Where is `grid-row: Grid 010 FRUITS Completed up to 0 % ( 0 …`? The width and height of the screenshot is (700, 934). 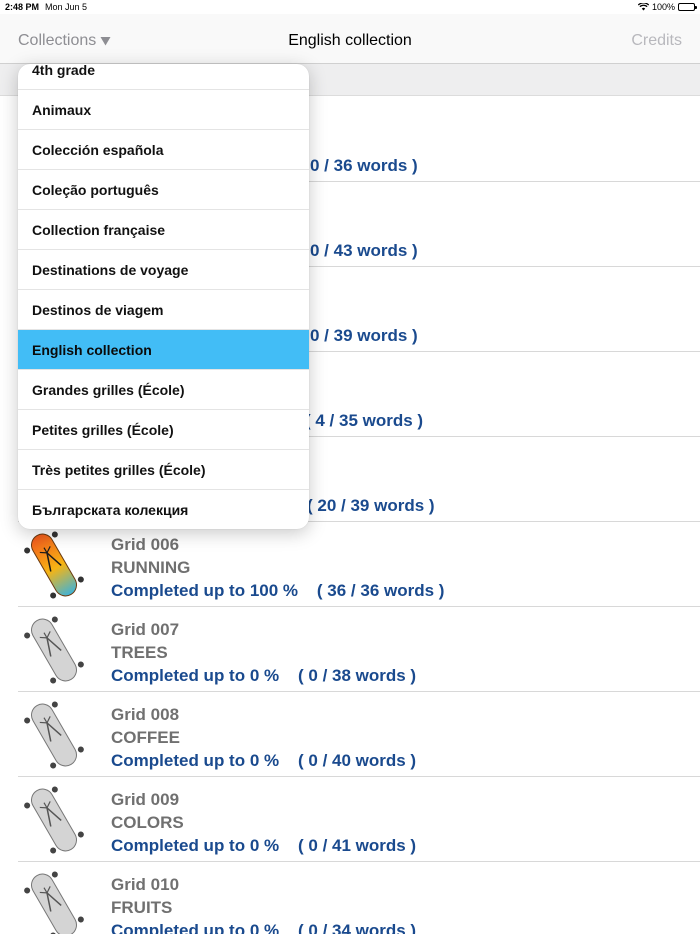 grid-row: Grid 010 FRUITS Completed up to 0 % ( 0 … is located at coordinates (359, 898).